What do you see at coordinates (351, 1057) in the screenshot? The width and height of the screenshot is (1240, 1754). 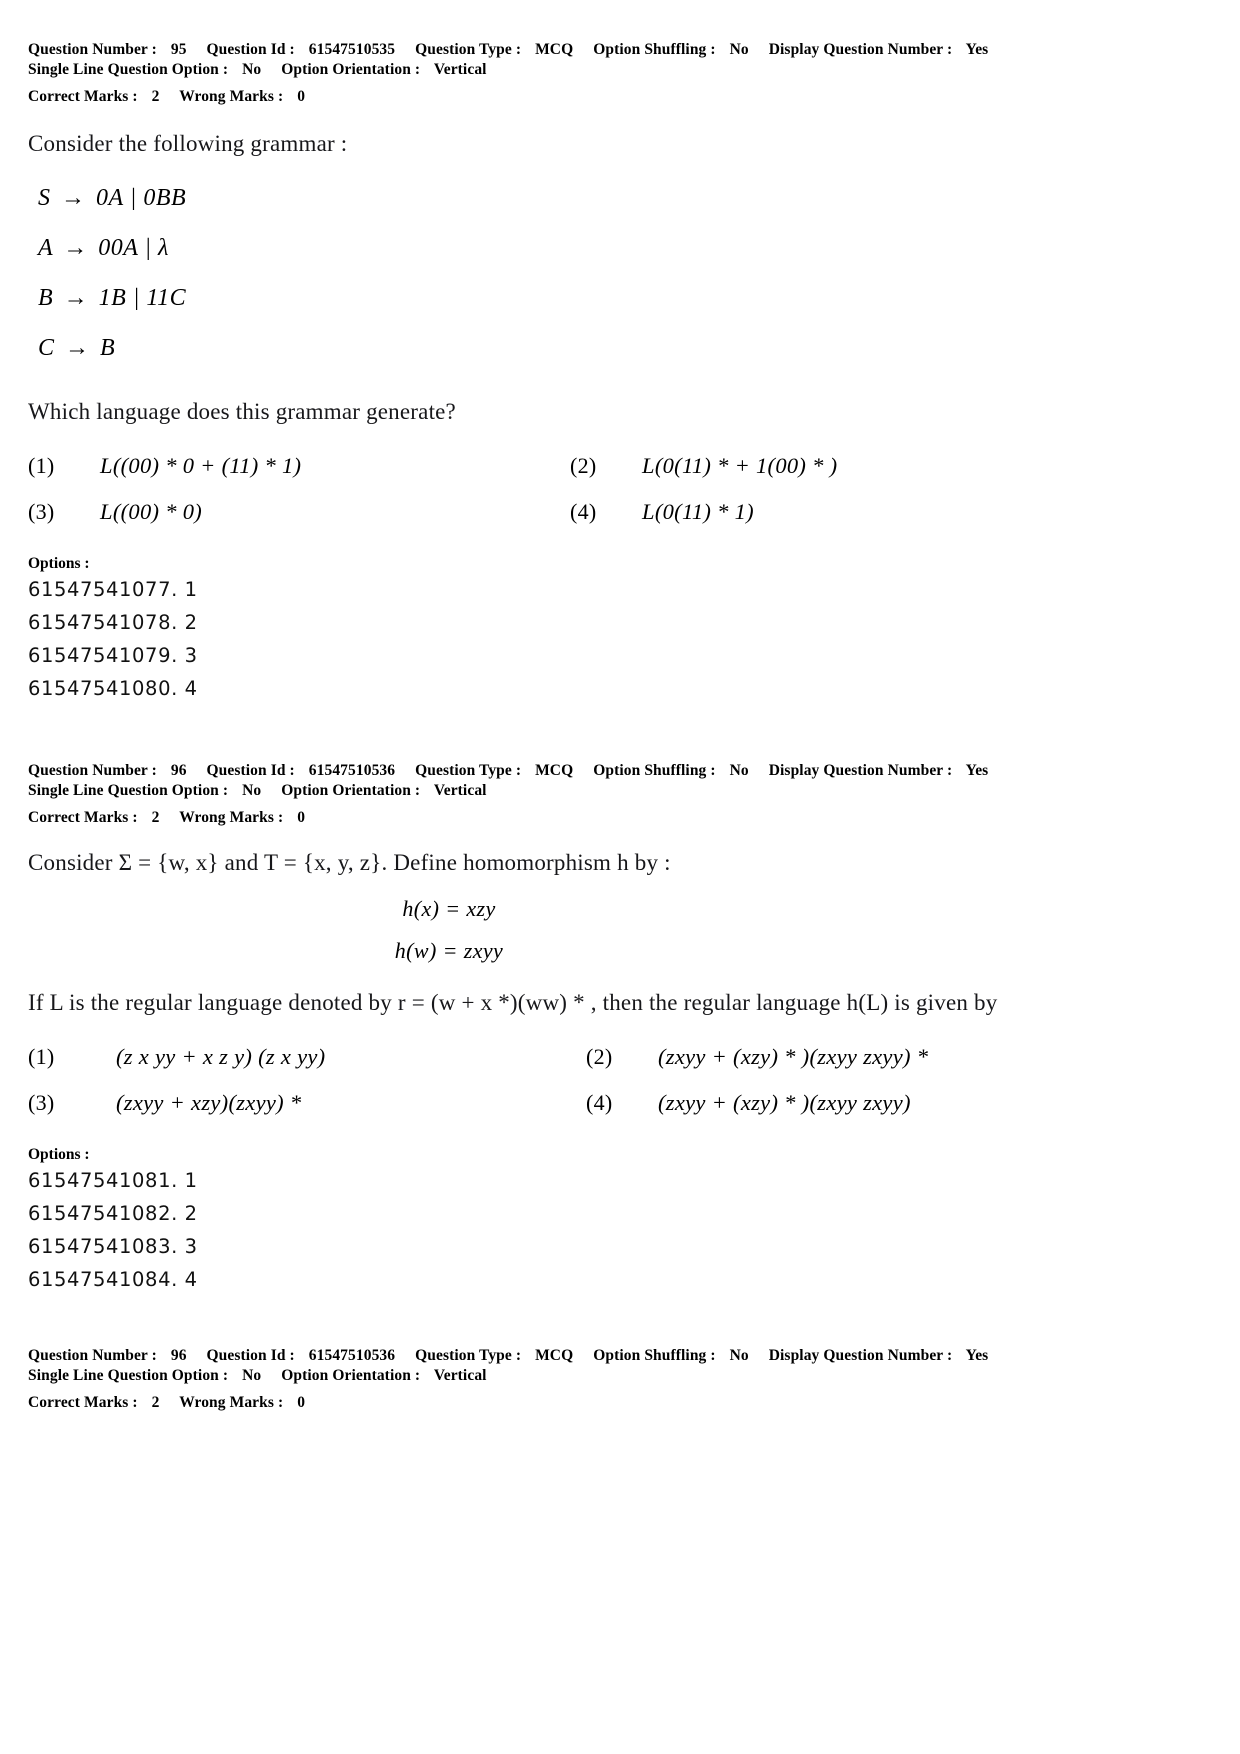 I see `choice-text-1: (z x yy + x z y) (z x yy)` at bounding box center [351, 1057].